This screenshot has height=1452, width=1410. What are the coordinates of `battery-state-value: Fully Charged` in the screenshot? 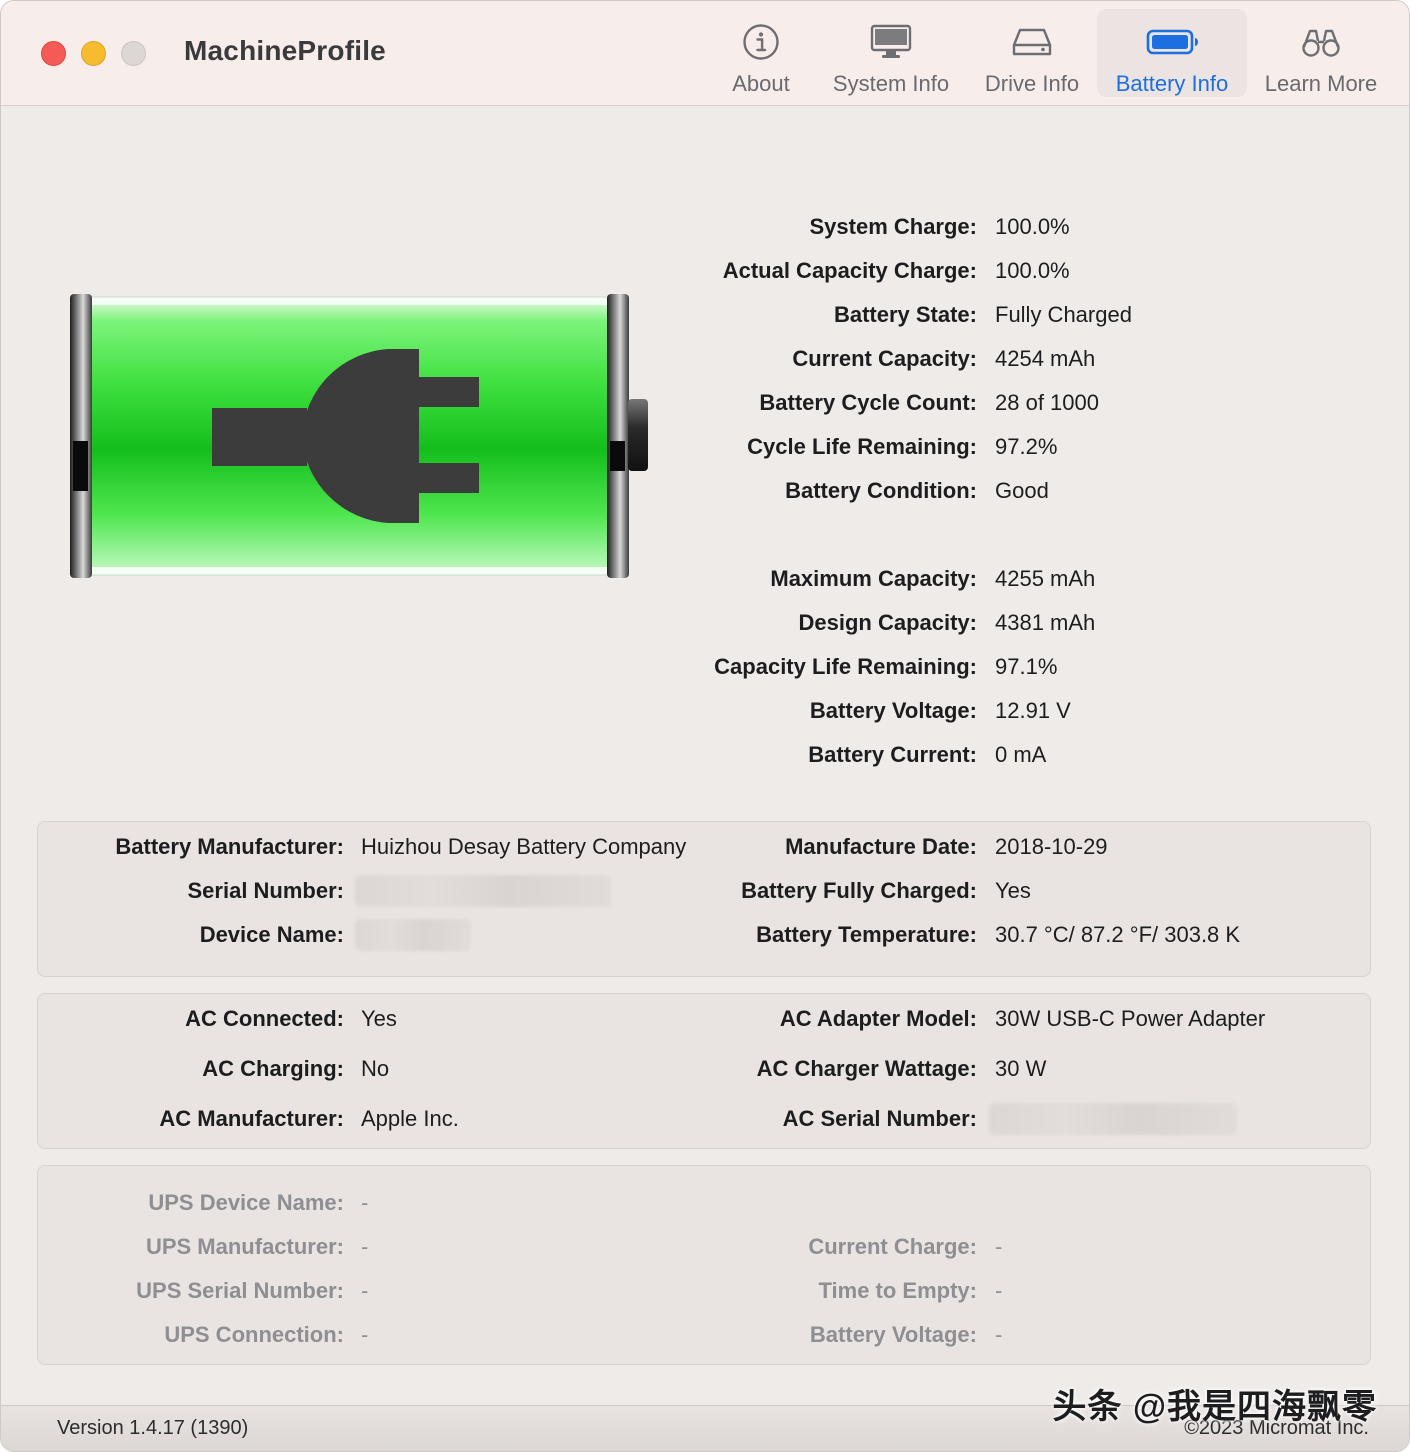 It's located at (1063, 314).